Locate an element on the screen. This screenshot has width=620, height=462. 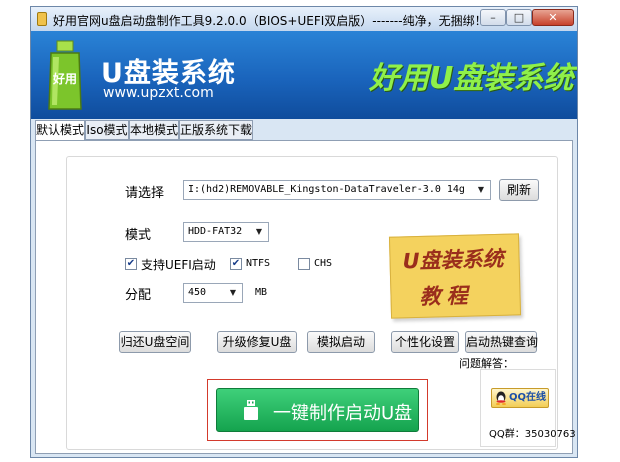
close-button: ✕ is located at coordinates (553, 17).